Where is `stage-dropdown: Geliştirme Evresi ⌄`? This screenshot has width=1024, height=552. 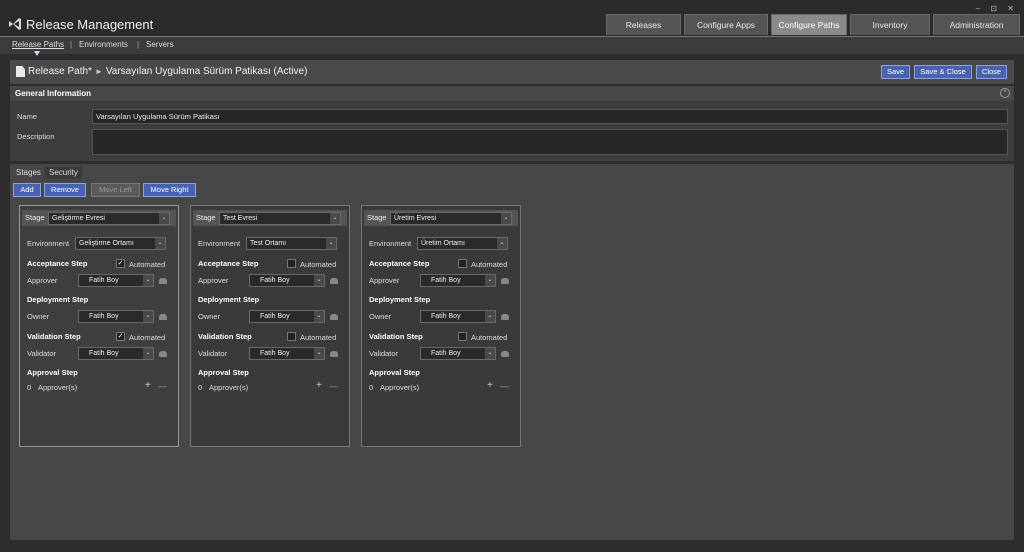
stage-dropdown: Geliştirme Evresi ⌄ is located at coordinates (109, 218).